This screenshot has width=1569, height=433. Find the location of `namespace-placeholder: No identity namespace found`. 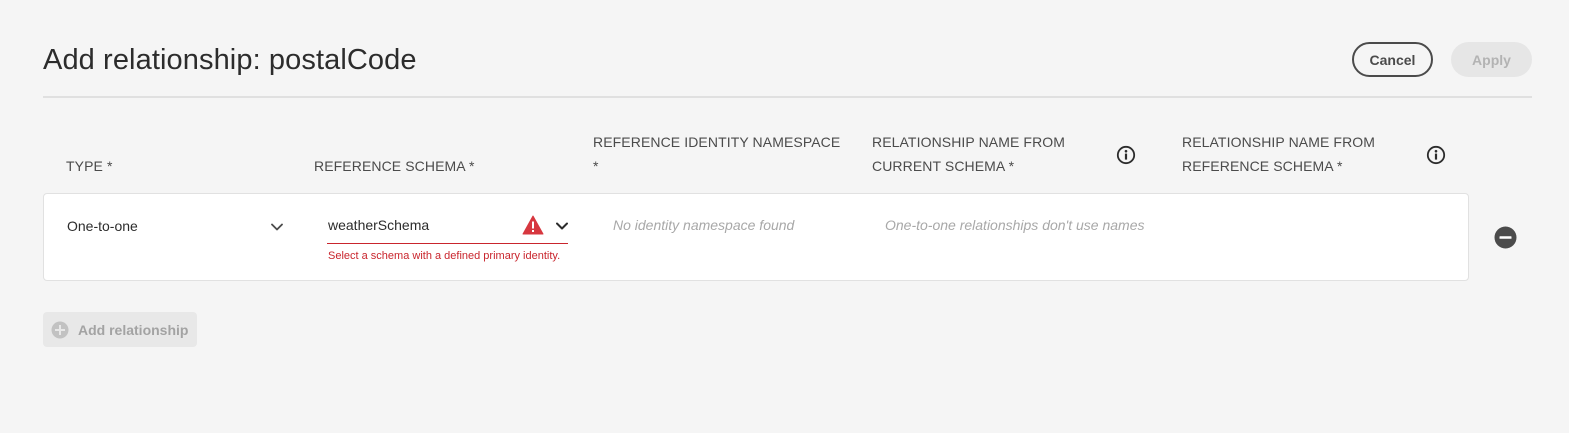

namespace-placeholder: No identity namespace found is located at coordinates (704, 225).